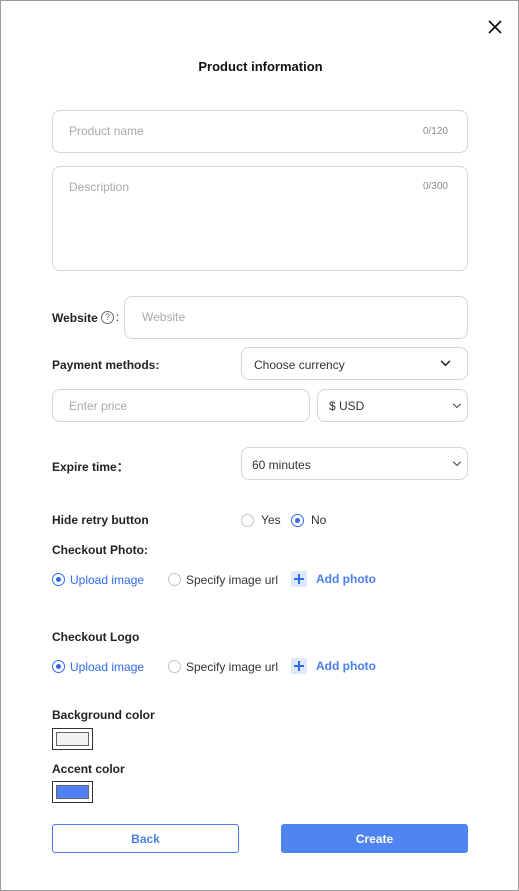 The width and height of the screenshot is (519, 891). I want to click on currency-code-select: $ USD, so click(392, 405).